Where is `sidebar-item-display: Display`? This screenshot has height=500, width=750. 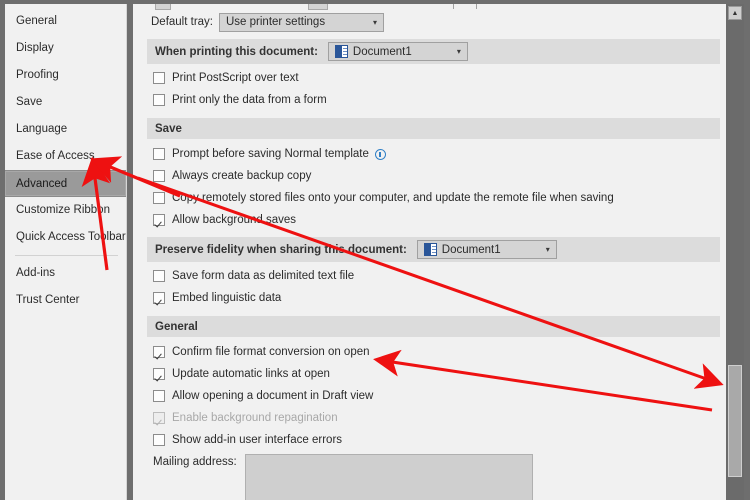
sidebar-item-display: Display is located at coordinates (65, 48).